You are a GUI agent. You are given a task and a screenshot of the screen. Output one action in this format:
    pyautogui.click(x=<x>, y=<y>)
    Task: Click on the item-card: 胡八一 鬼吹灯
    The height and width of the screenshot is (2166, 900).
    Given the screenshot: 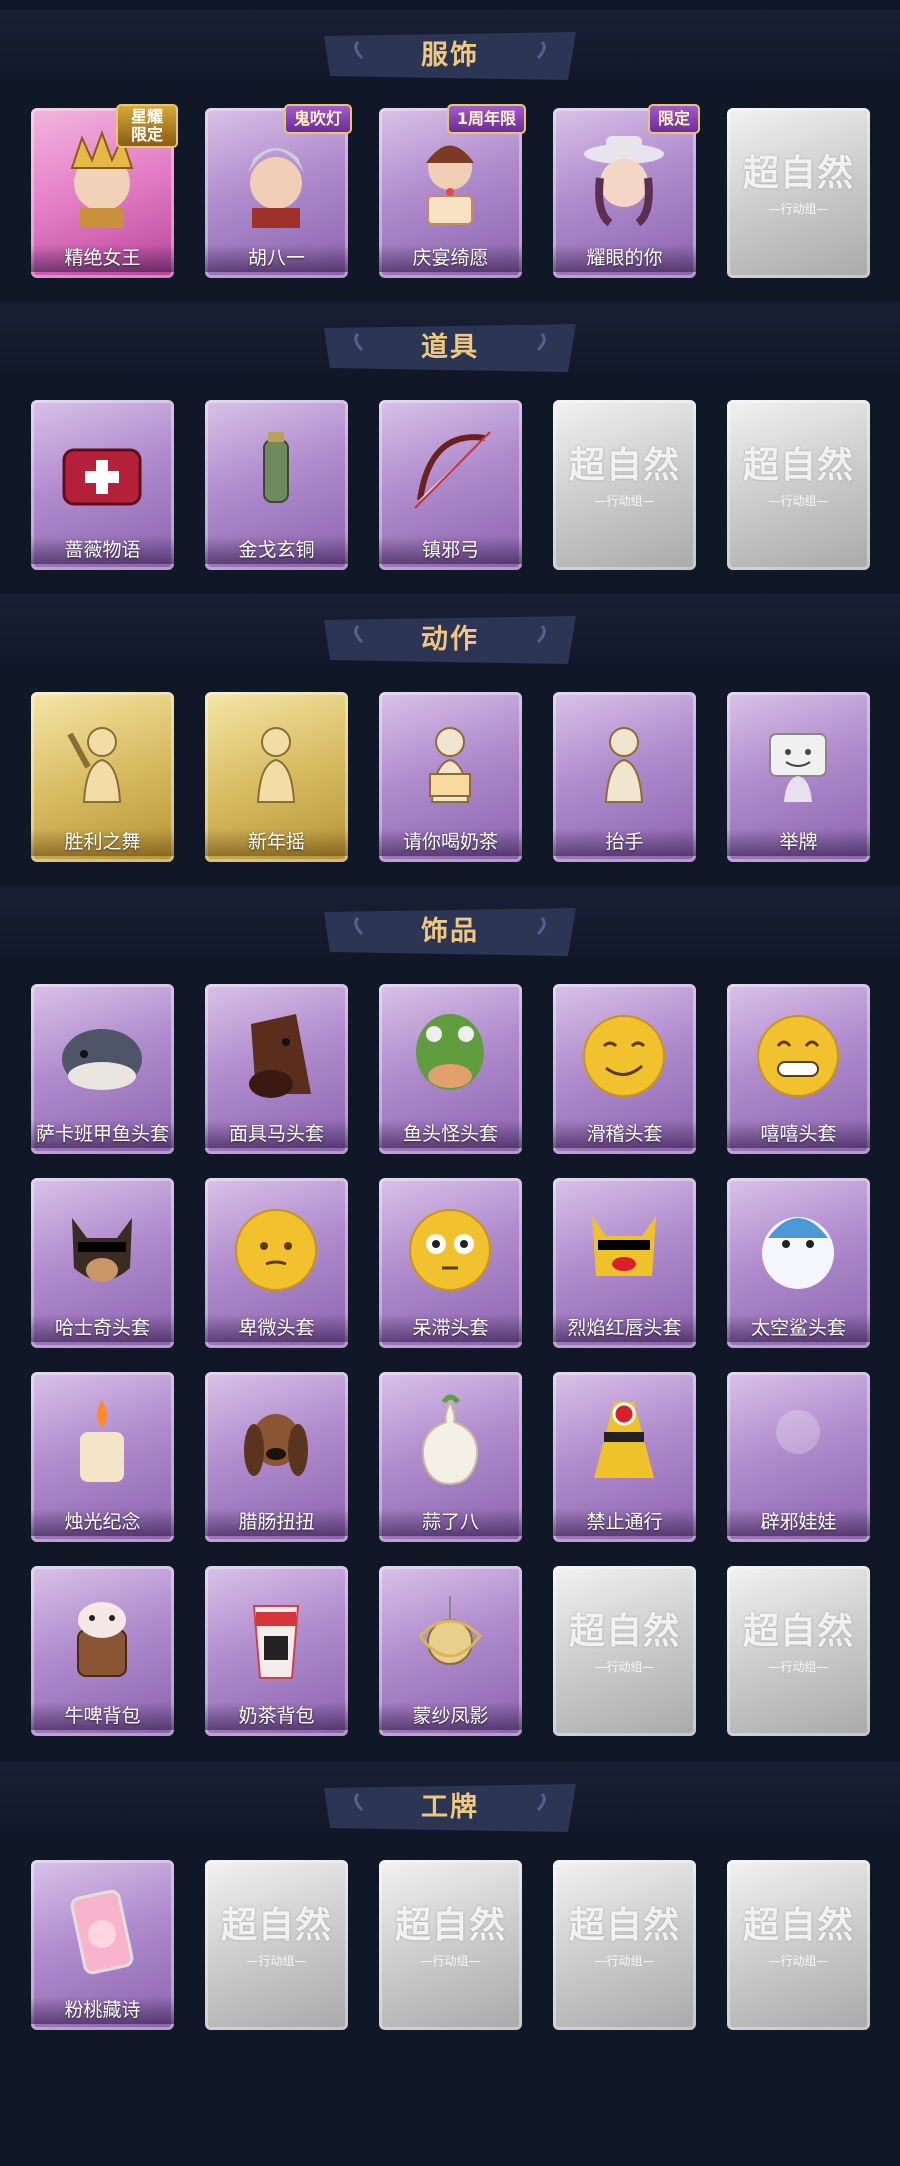 What is the action you would take?
    pyautogui.click(x=278, y=191)
    